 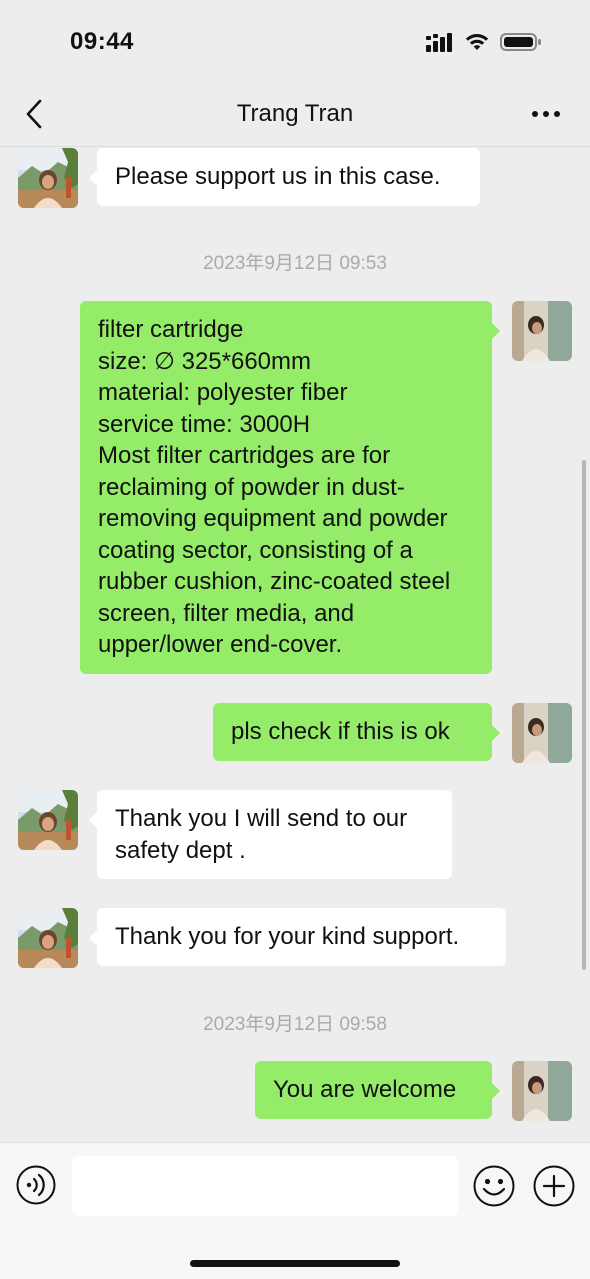 I want to click on outgoing-message: You are welcome, so click(x=377, y=1090).